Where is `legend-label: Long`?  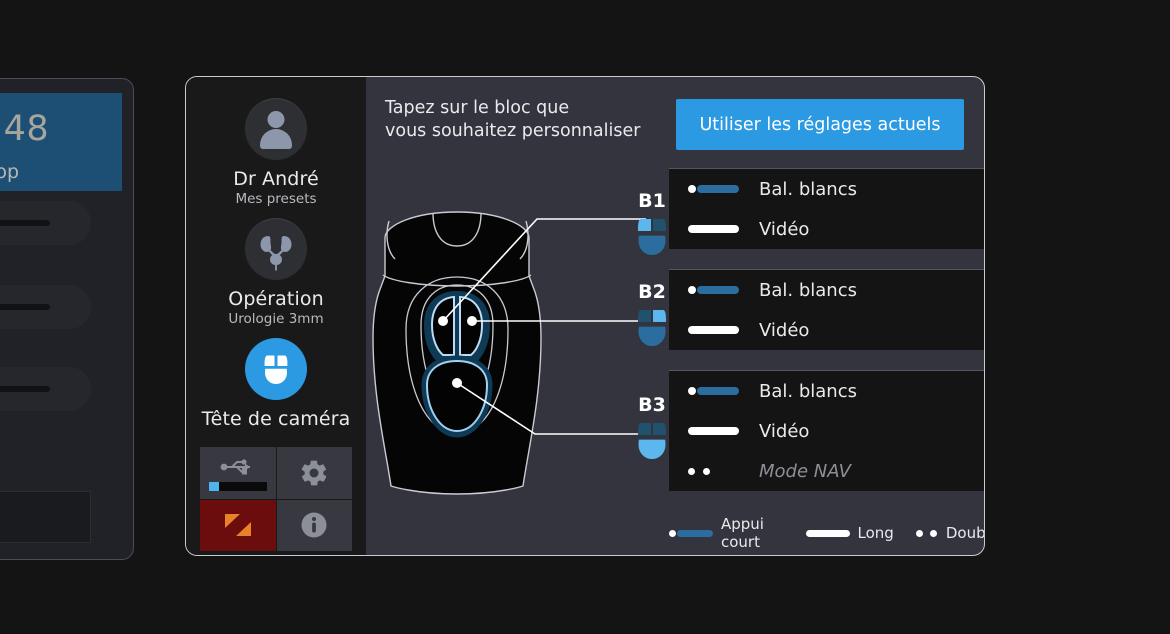 legend-label: Long is located at coordinates (875, 533).